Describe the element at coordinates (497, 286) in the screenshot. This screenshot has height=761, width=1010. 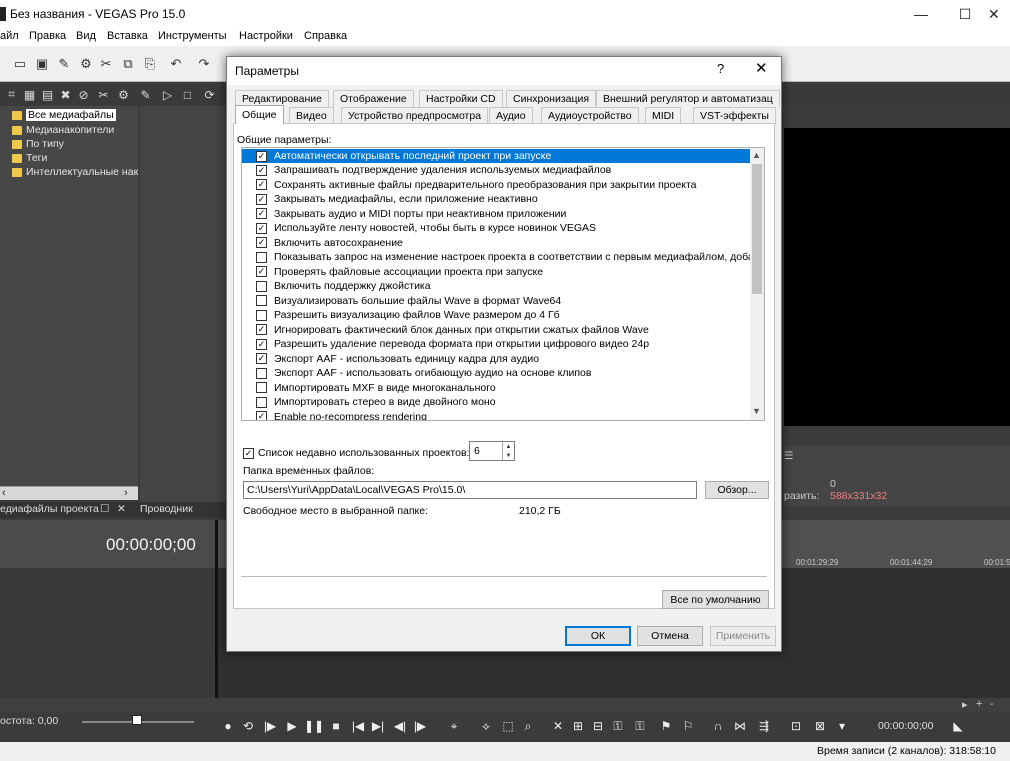
I see `option-row: Включить поддержку джойстика` at that location.